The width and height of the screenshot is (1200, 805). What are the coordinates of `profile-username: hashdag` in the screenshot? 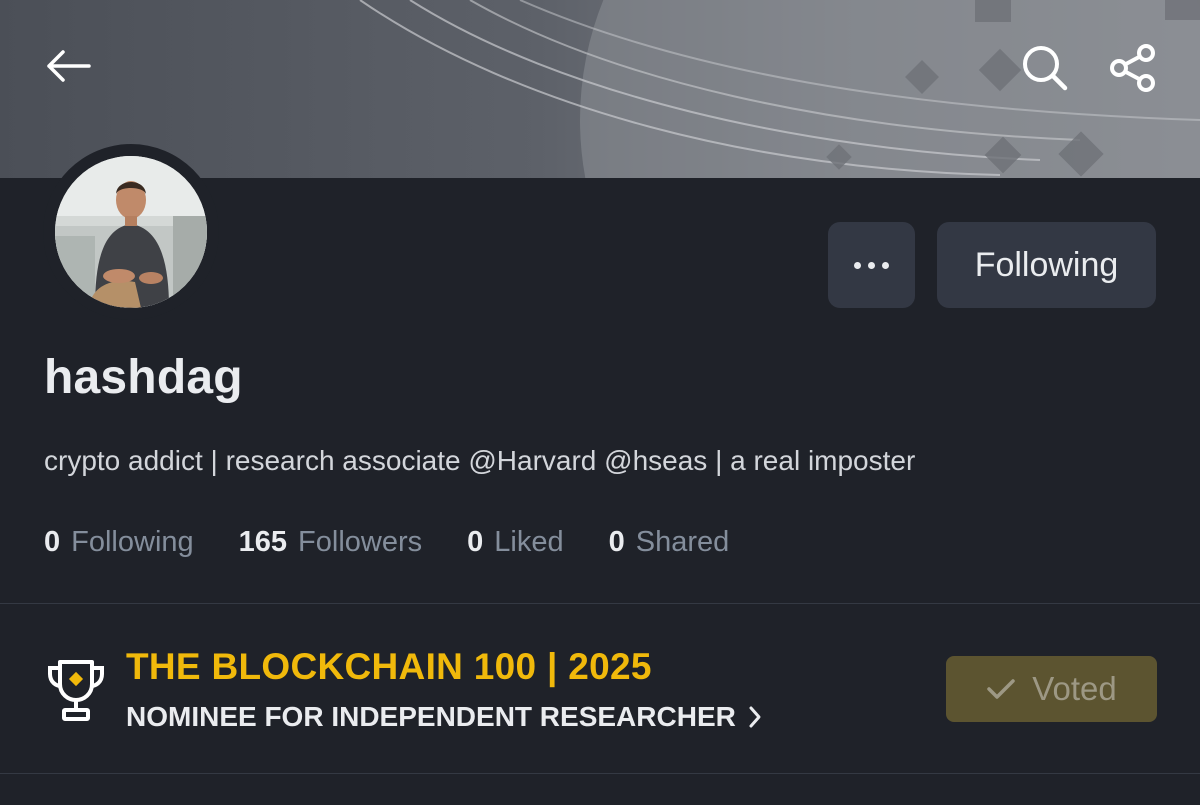 It's located at (143, 377).